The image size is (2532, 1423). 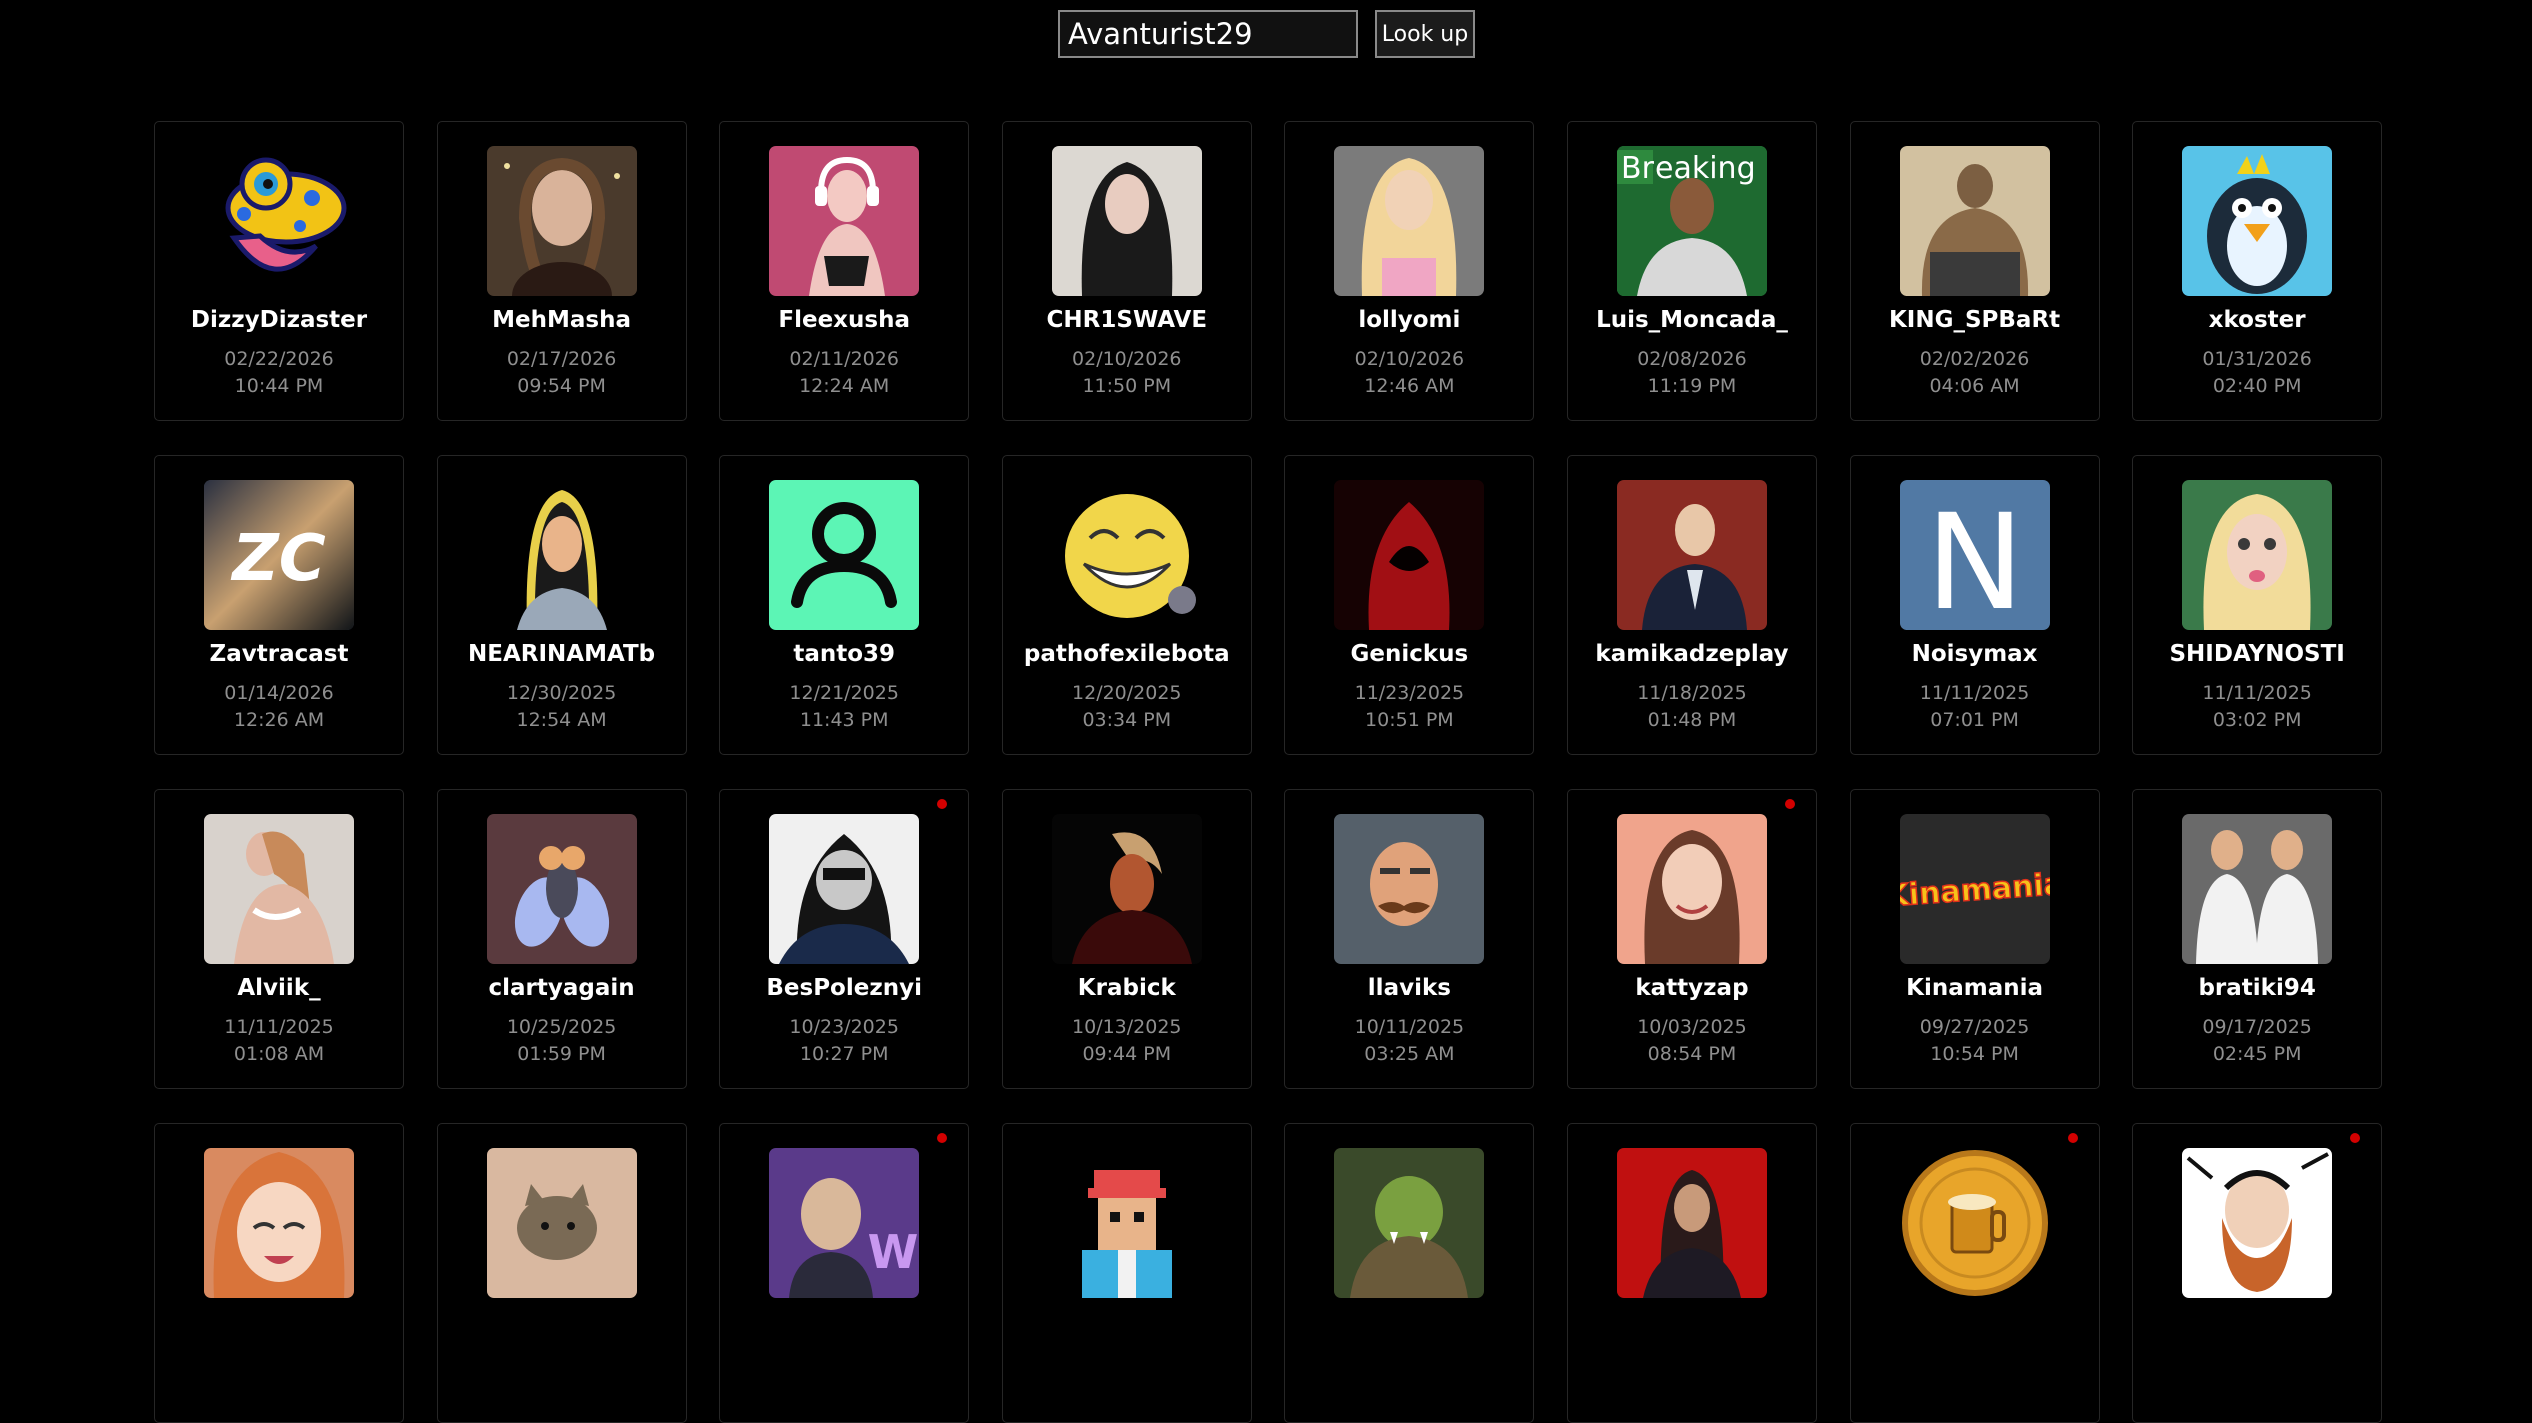 What do you see at coordinates (2257, 988) in the screenshot?
I see `channel-name: bratiki94` at bounding box center [2257, 988].